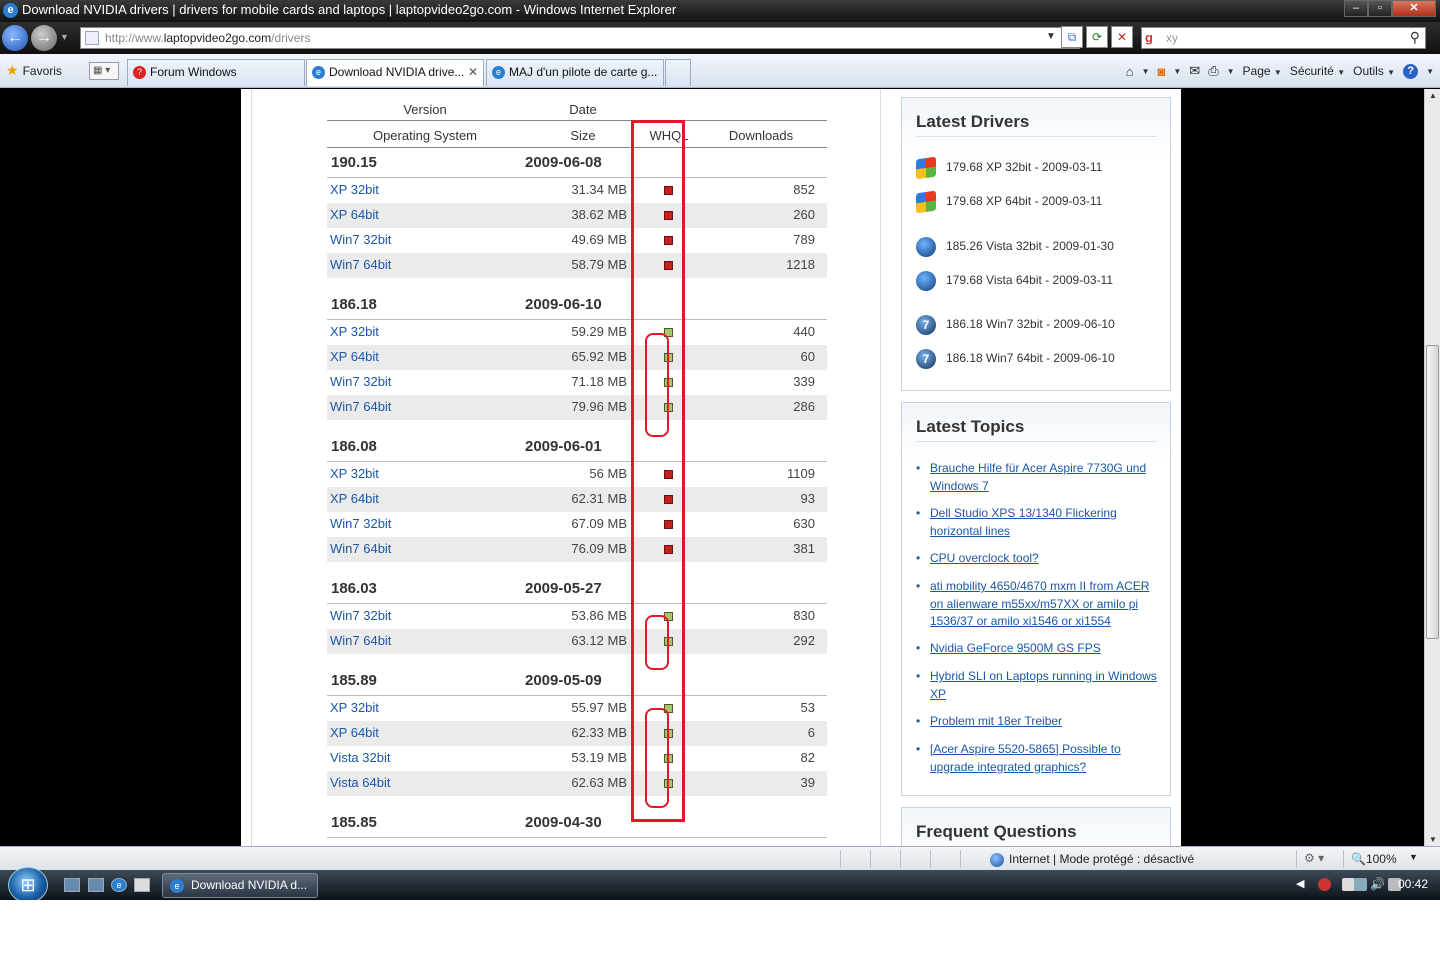  Describe the element at coordinates (1430, 71) in the screenshot. I see `help-dropdown-icon: ▼` at that location.